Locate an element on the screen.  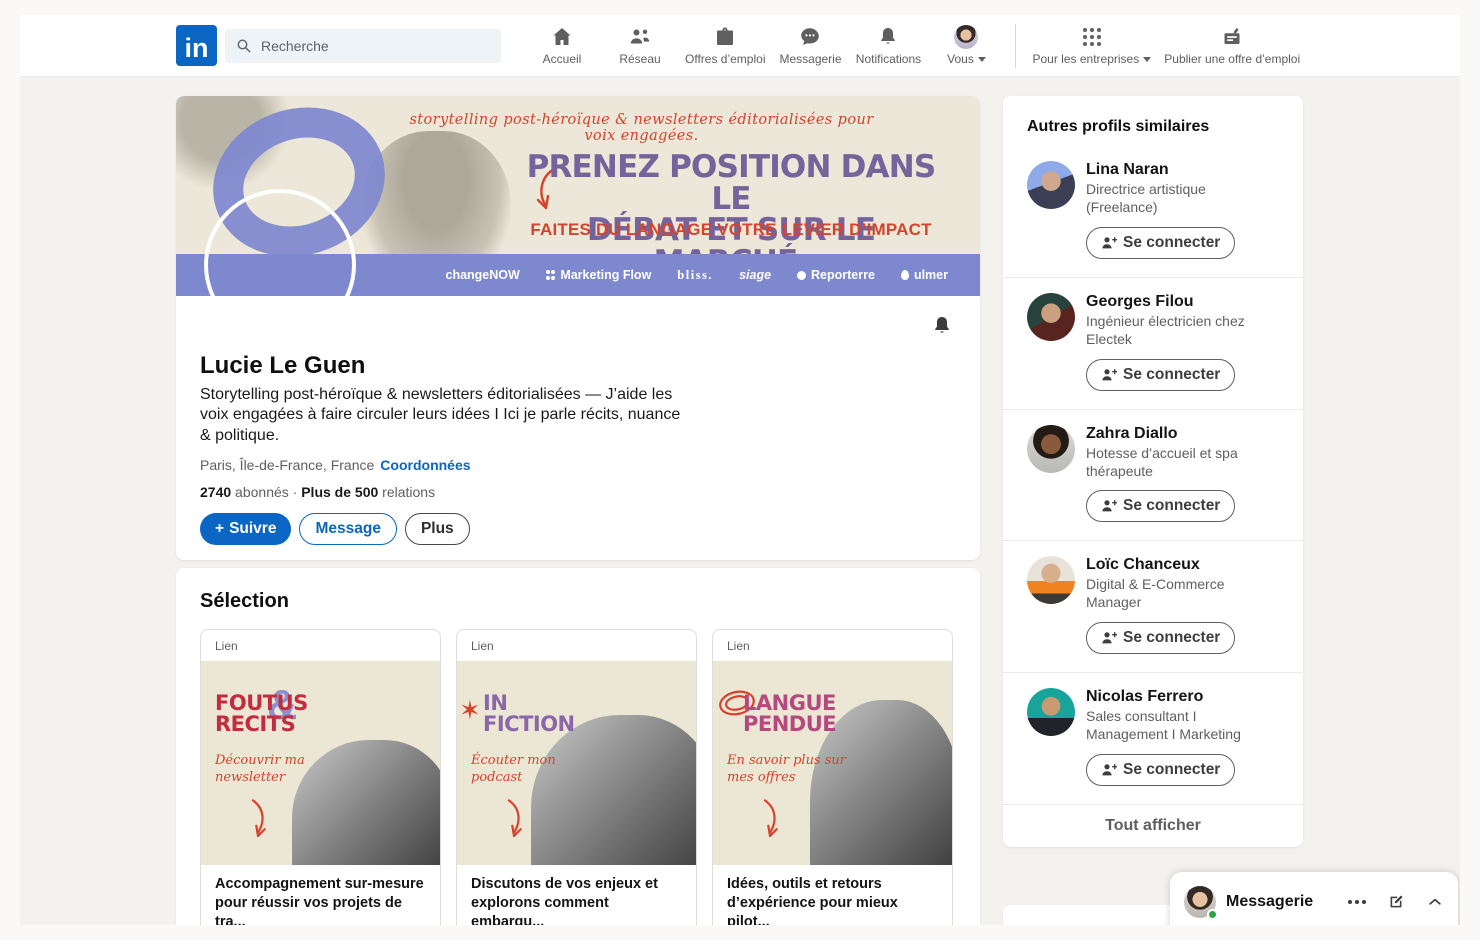
nav-divider is located at coordinates (1016, 45).